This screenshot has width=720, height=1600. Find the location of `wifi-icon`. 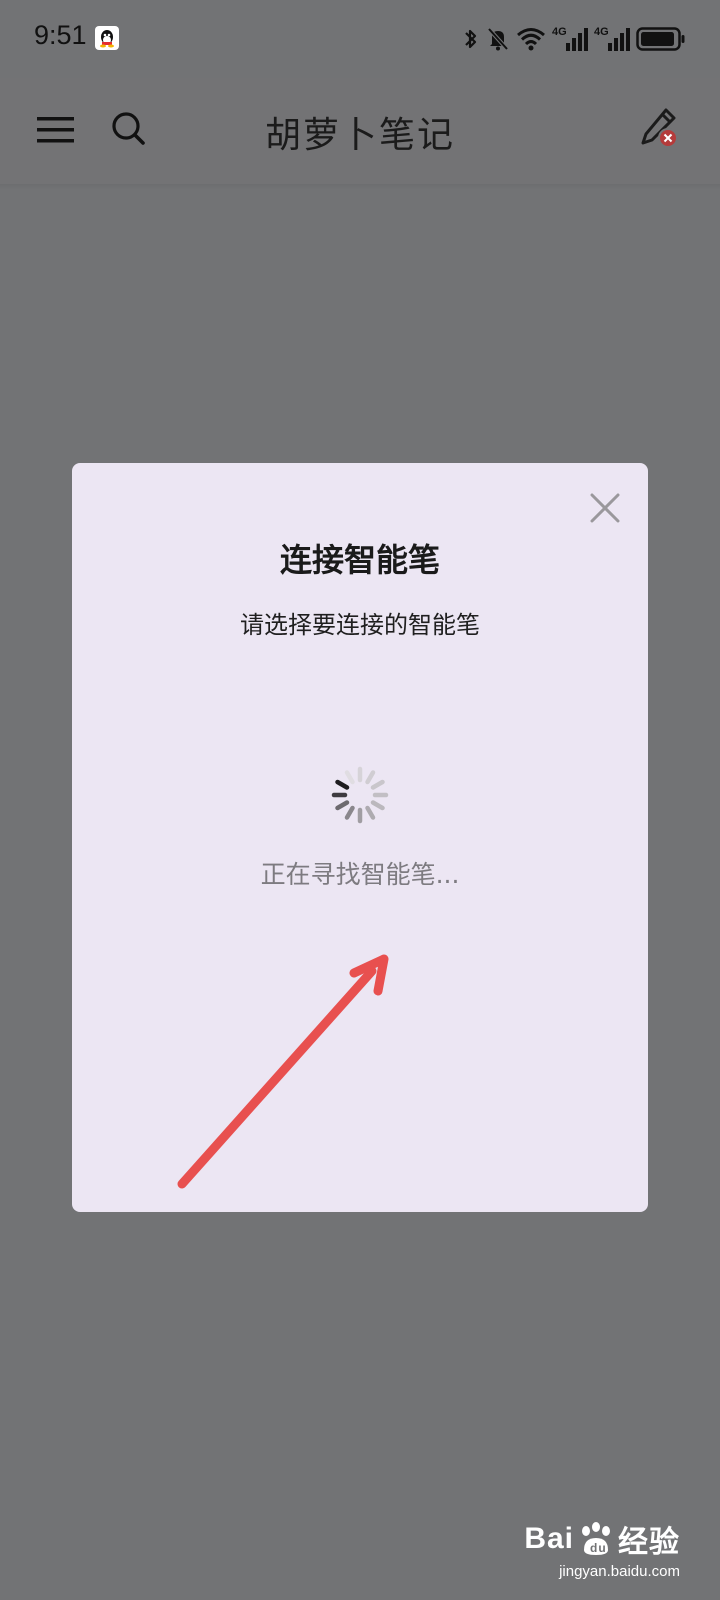

wifi-icon is located at coordinates (531, 39).